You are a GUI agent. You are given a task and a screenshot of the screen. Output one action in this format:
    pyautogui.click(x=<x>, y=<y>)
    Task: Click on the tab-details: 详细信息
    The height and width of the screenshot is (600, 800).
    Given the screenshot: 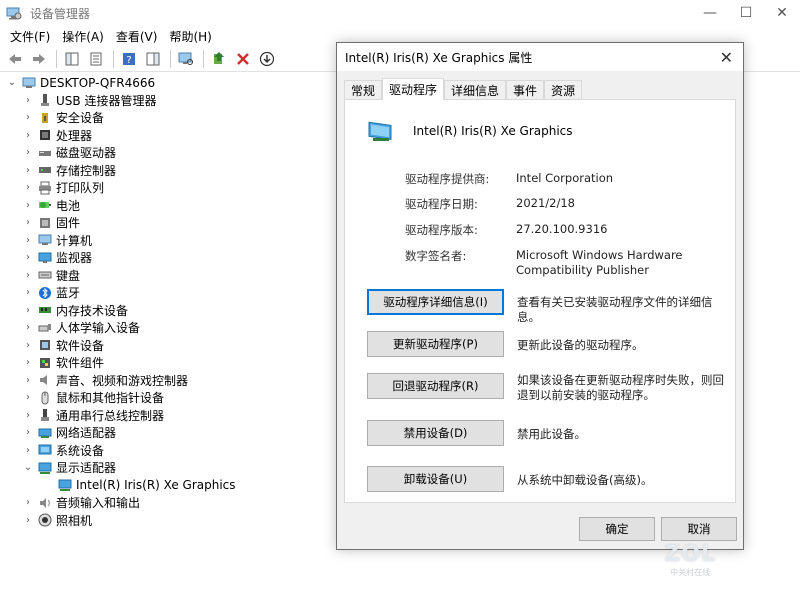 What is the action you would take?
    pyautogui.click(x=475, y=90)
    